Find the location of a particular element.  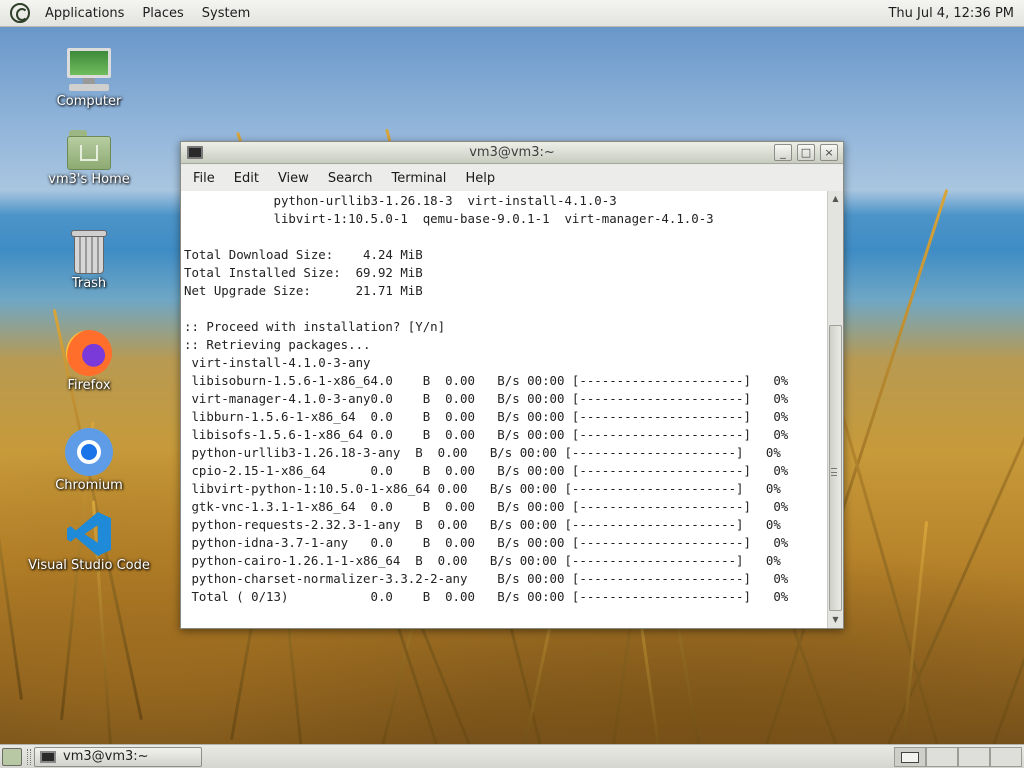

menu-help: Help is located at coordinates (480, 178).